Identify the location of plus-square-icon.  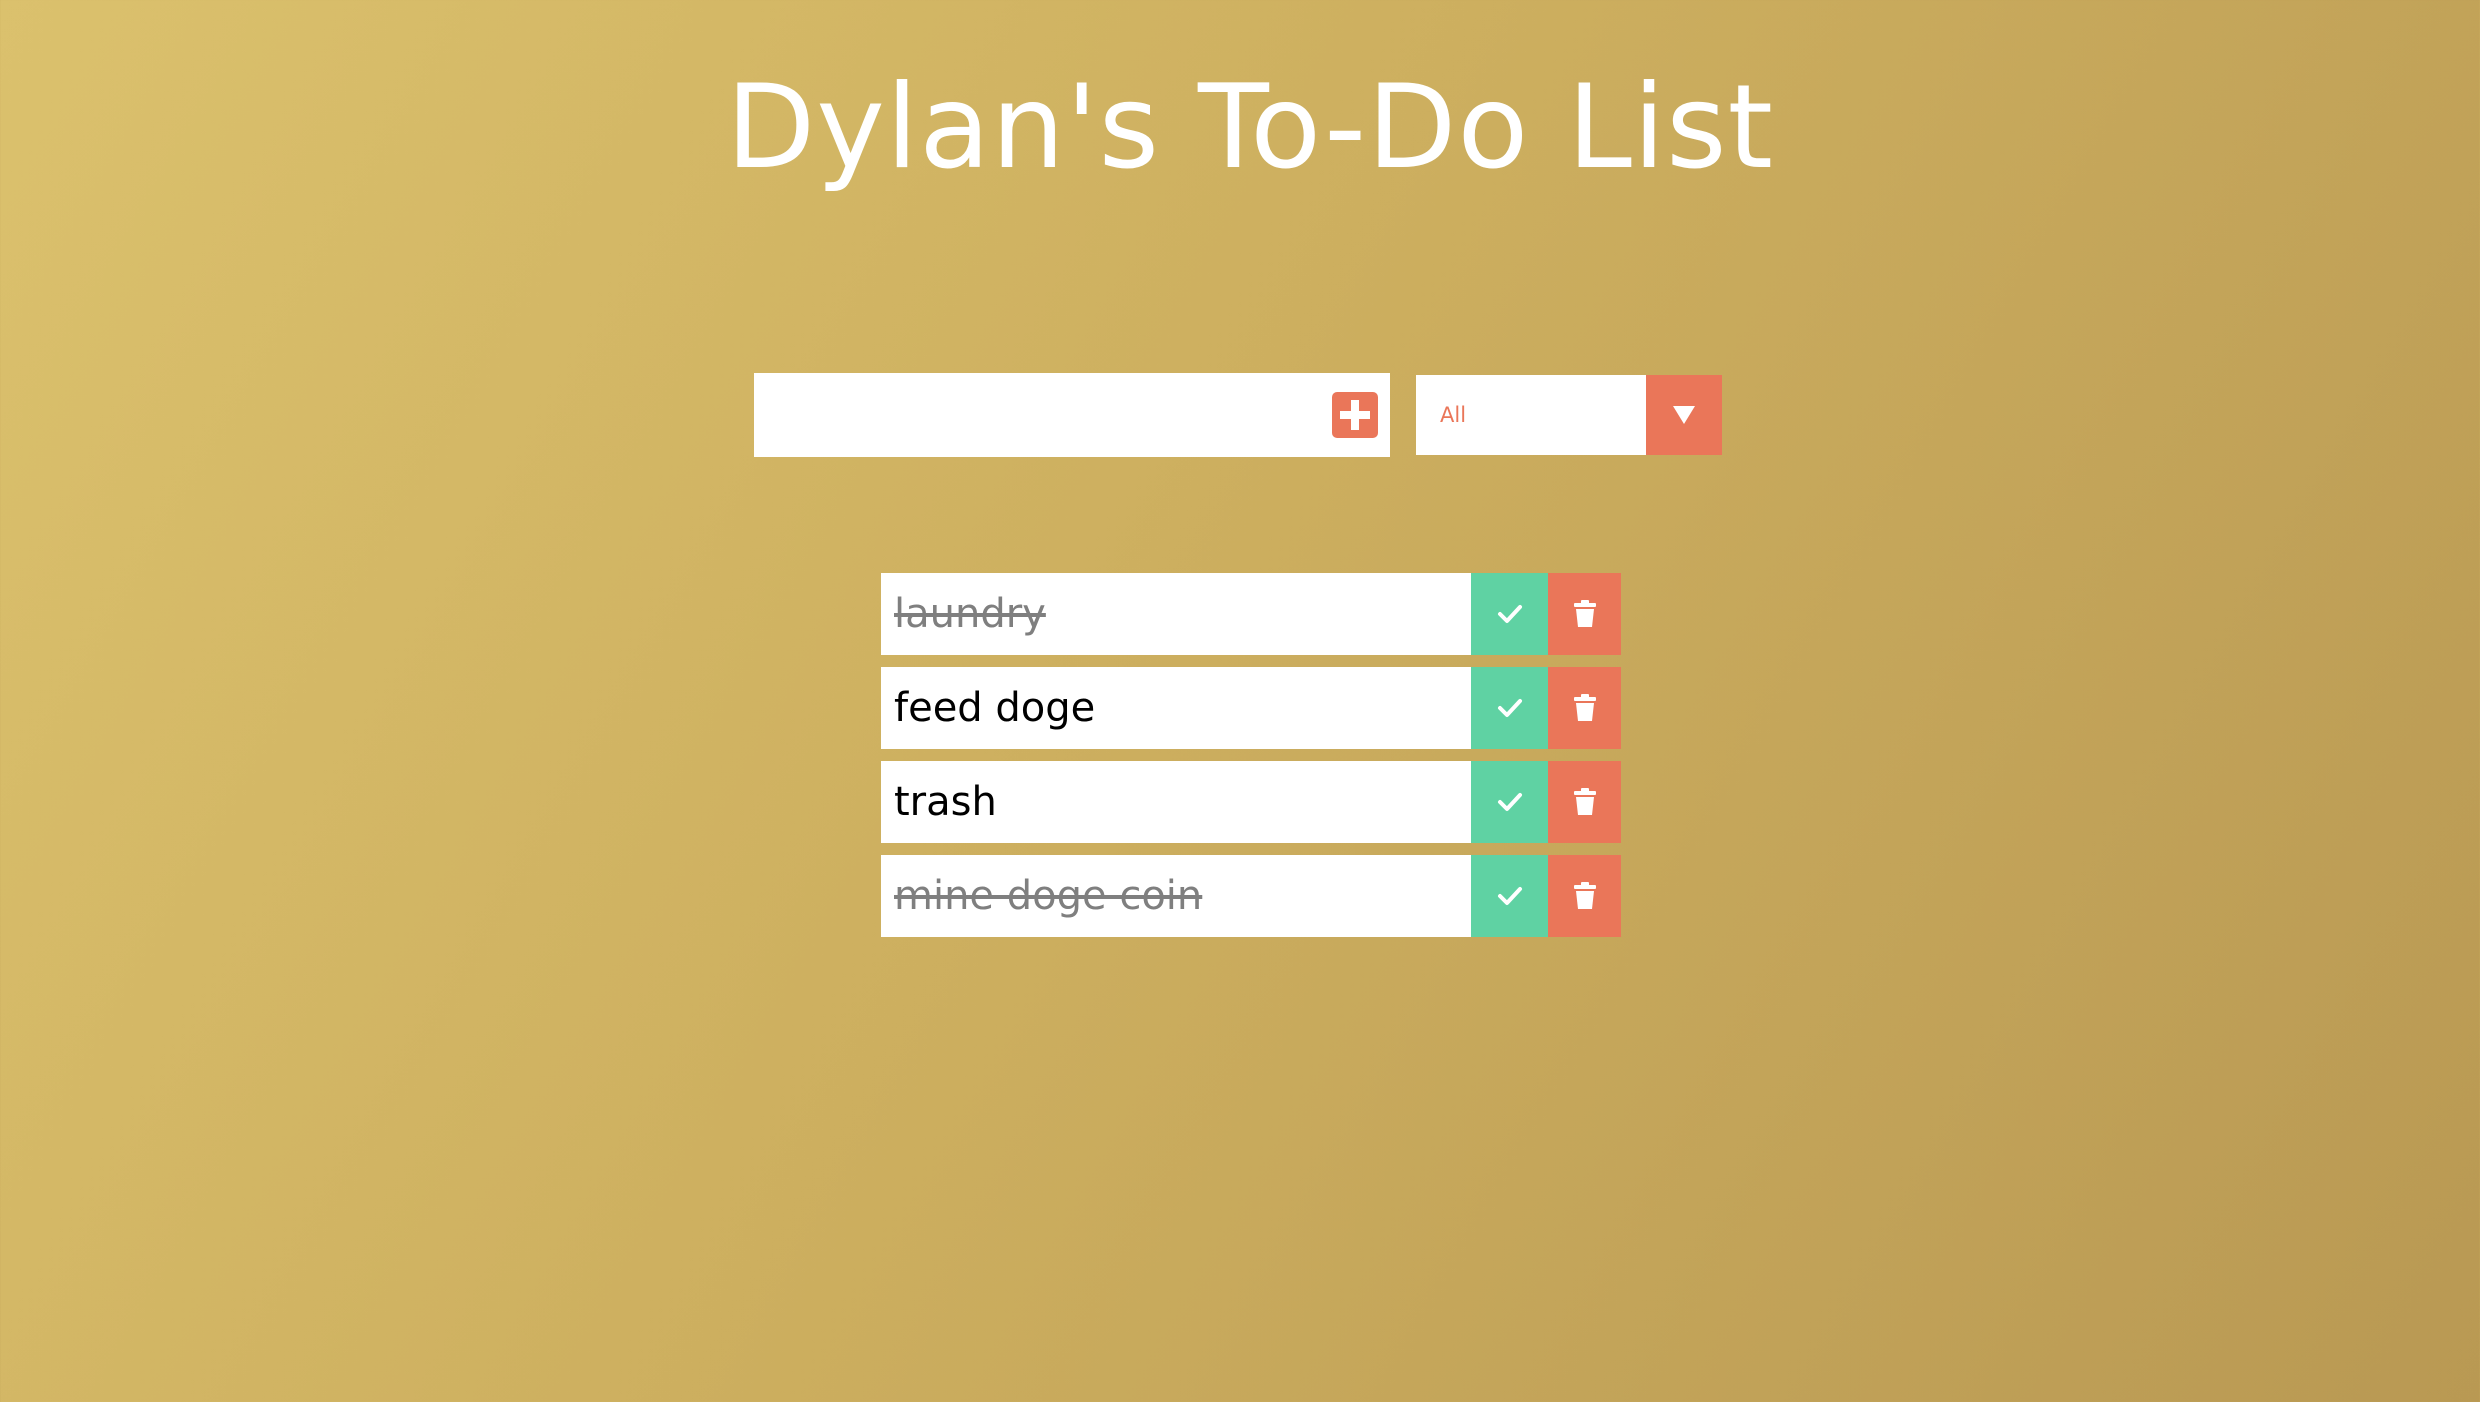
(1355, 415).